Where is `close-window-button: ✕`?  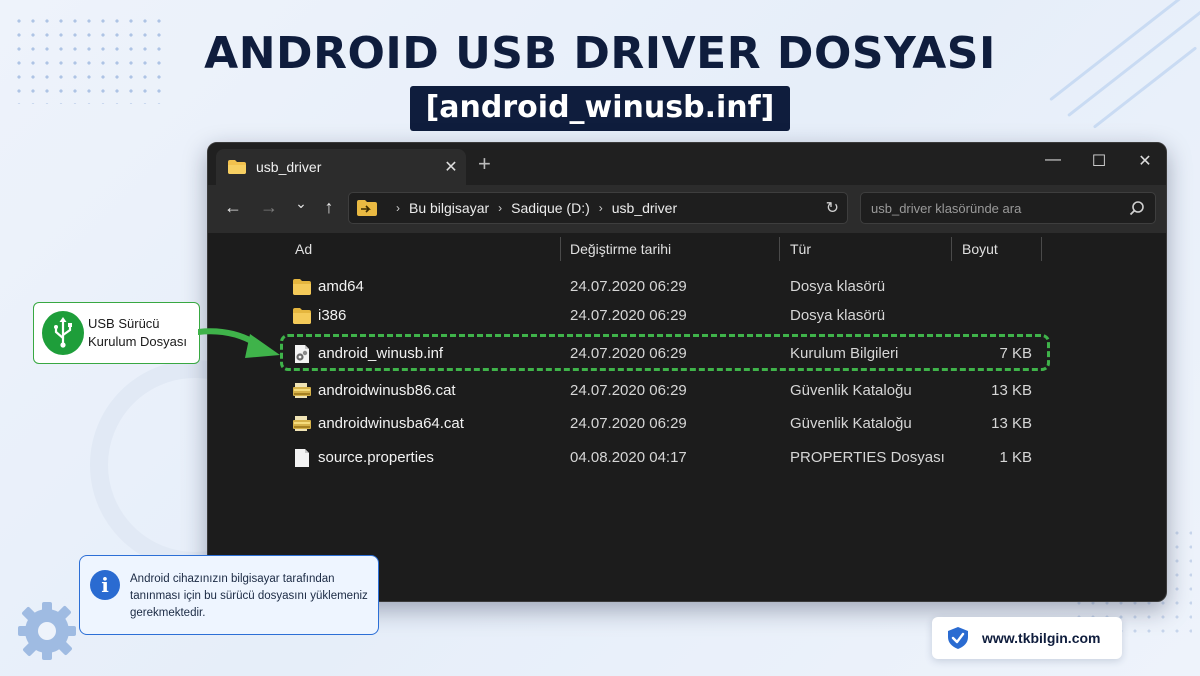 close-window-button: ✕ is located at coordinates (1145, 161).